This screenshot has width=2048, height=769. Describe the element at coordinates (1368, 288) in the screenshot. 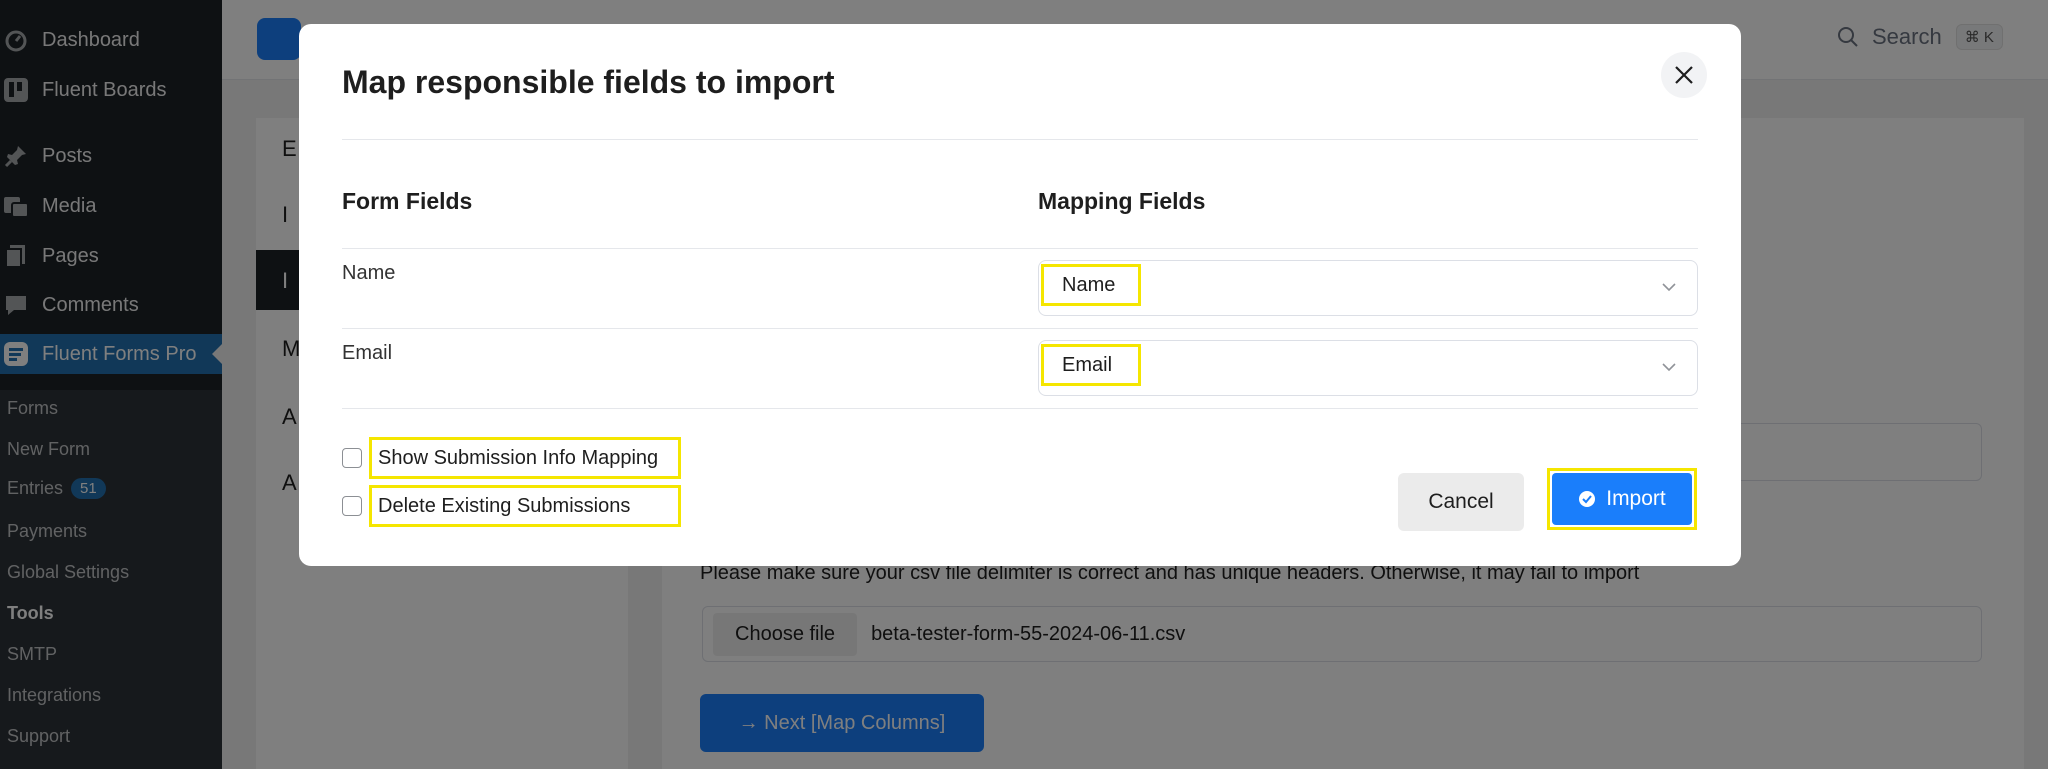

I see `mapping-select-name: Name` at that location.